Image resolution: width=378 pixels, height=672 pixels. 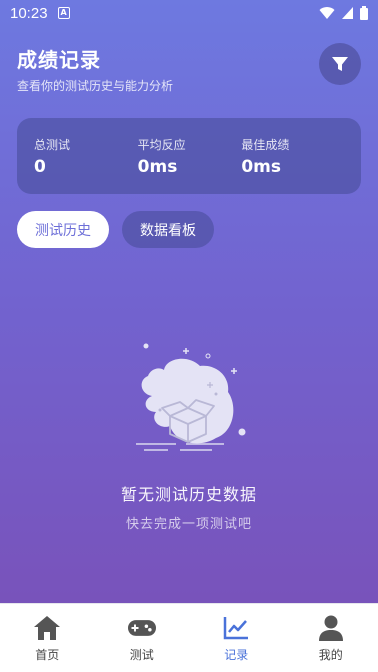 I want to click on status-bar: 10:23 A, so click(x=189, y=13).